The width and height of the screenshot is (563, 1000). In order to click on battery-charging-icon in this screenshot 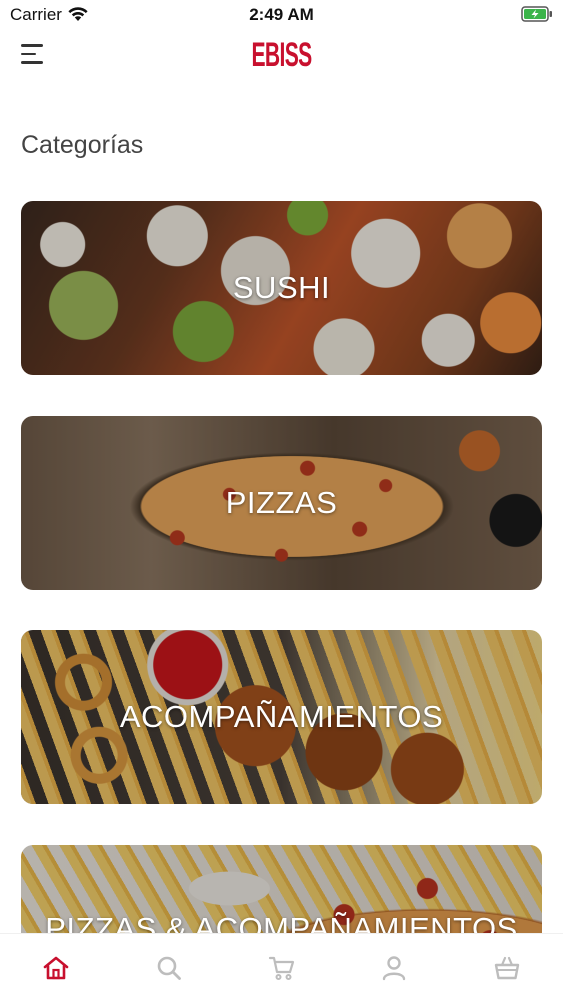, I will do `click(536, 14)`.